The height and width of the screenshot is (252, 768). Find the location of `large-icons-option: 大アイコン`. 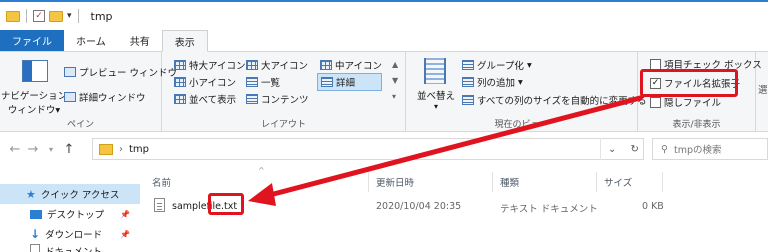

large-icons-option: 大アイコン is located at coordinates (277, 65).